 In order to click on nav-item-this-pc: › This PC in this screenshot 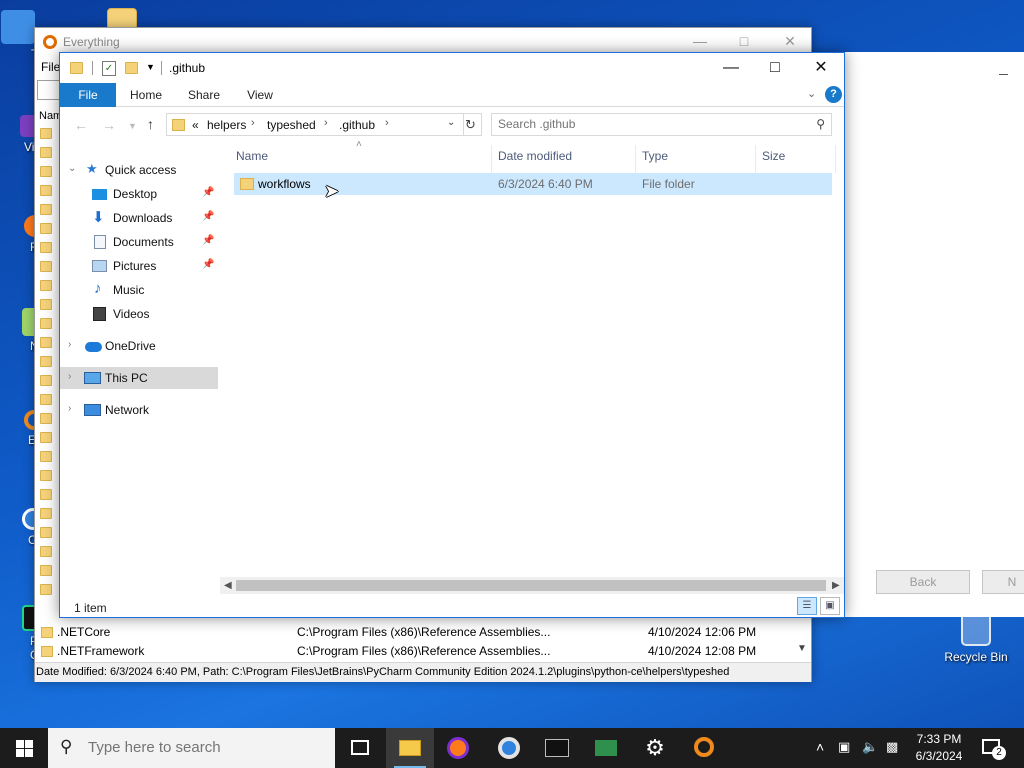, I will do `click(139, 378)`.